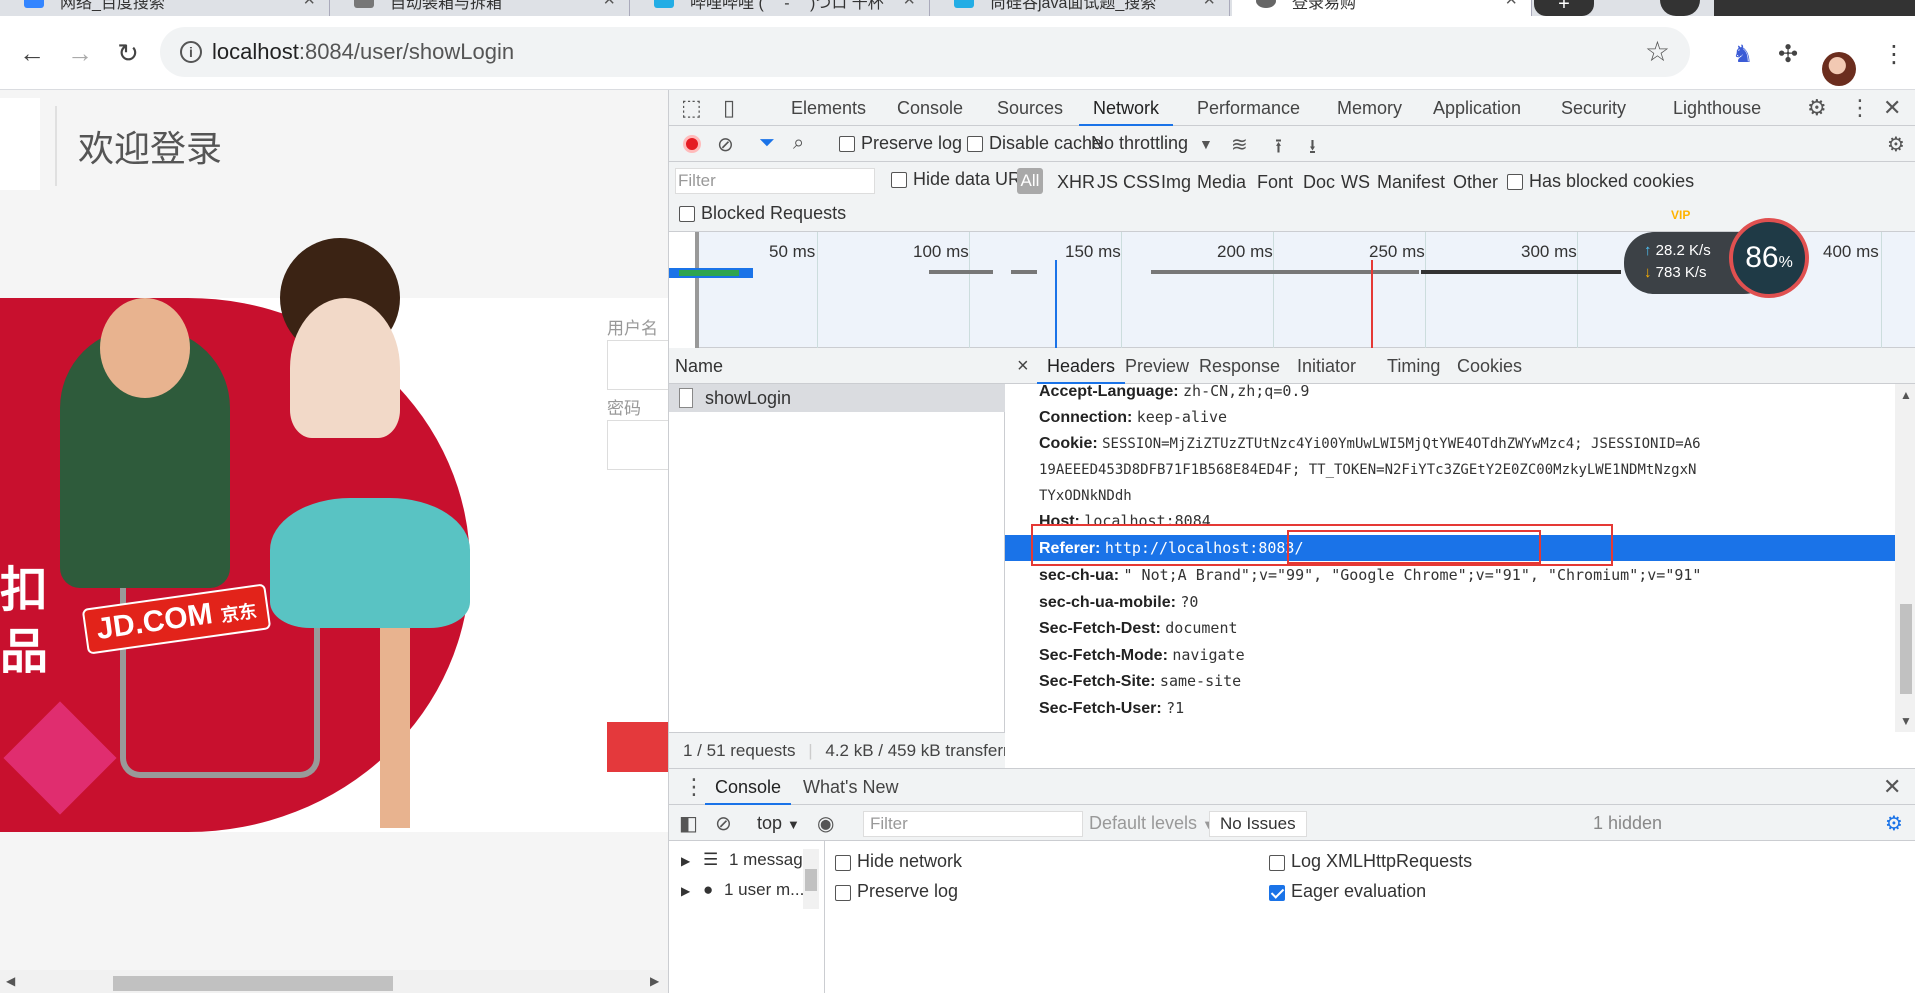 Image resolution: width=1915 pixels, height=993 pixels. I want to click on search-icon: ⌕, so click(798, 143).